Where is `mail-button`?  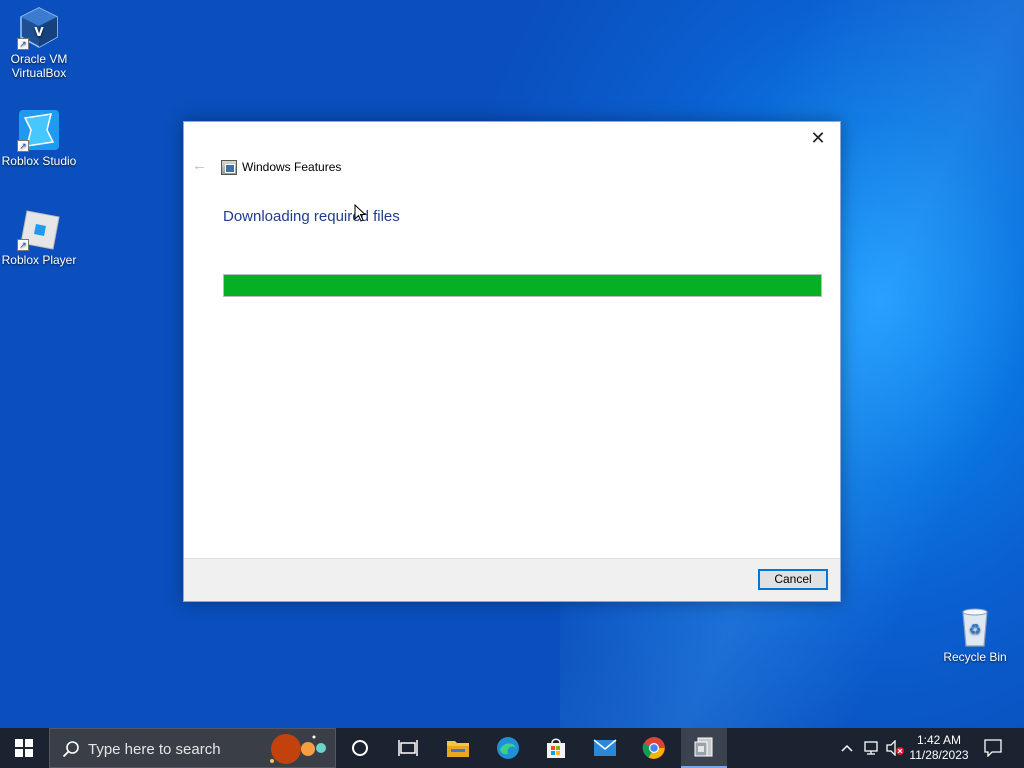 mail-button is located at coordinates (605, 748).